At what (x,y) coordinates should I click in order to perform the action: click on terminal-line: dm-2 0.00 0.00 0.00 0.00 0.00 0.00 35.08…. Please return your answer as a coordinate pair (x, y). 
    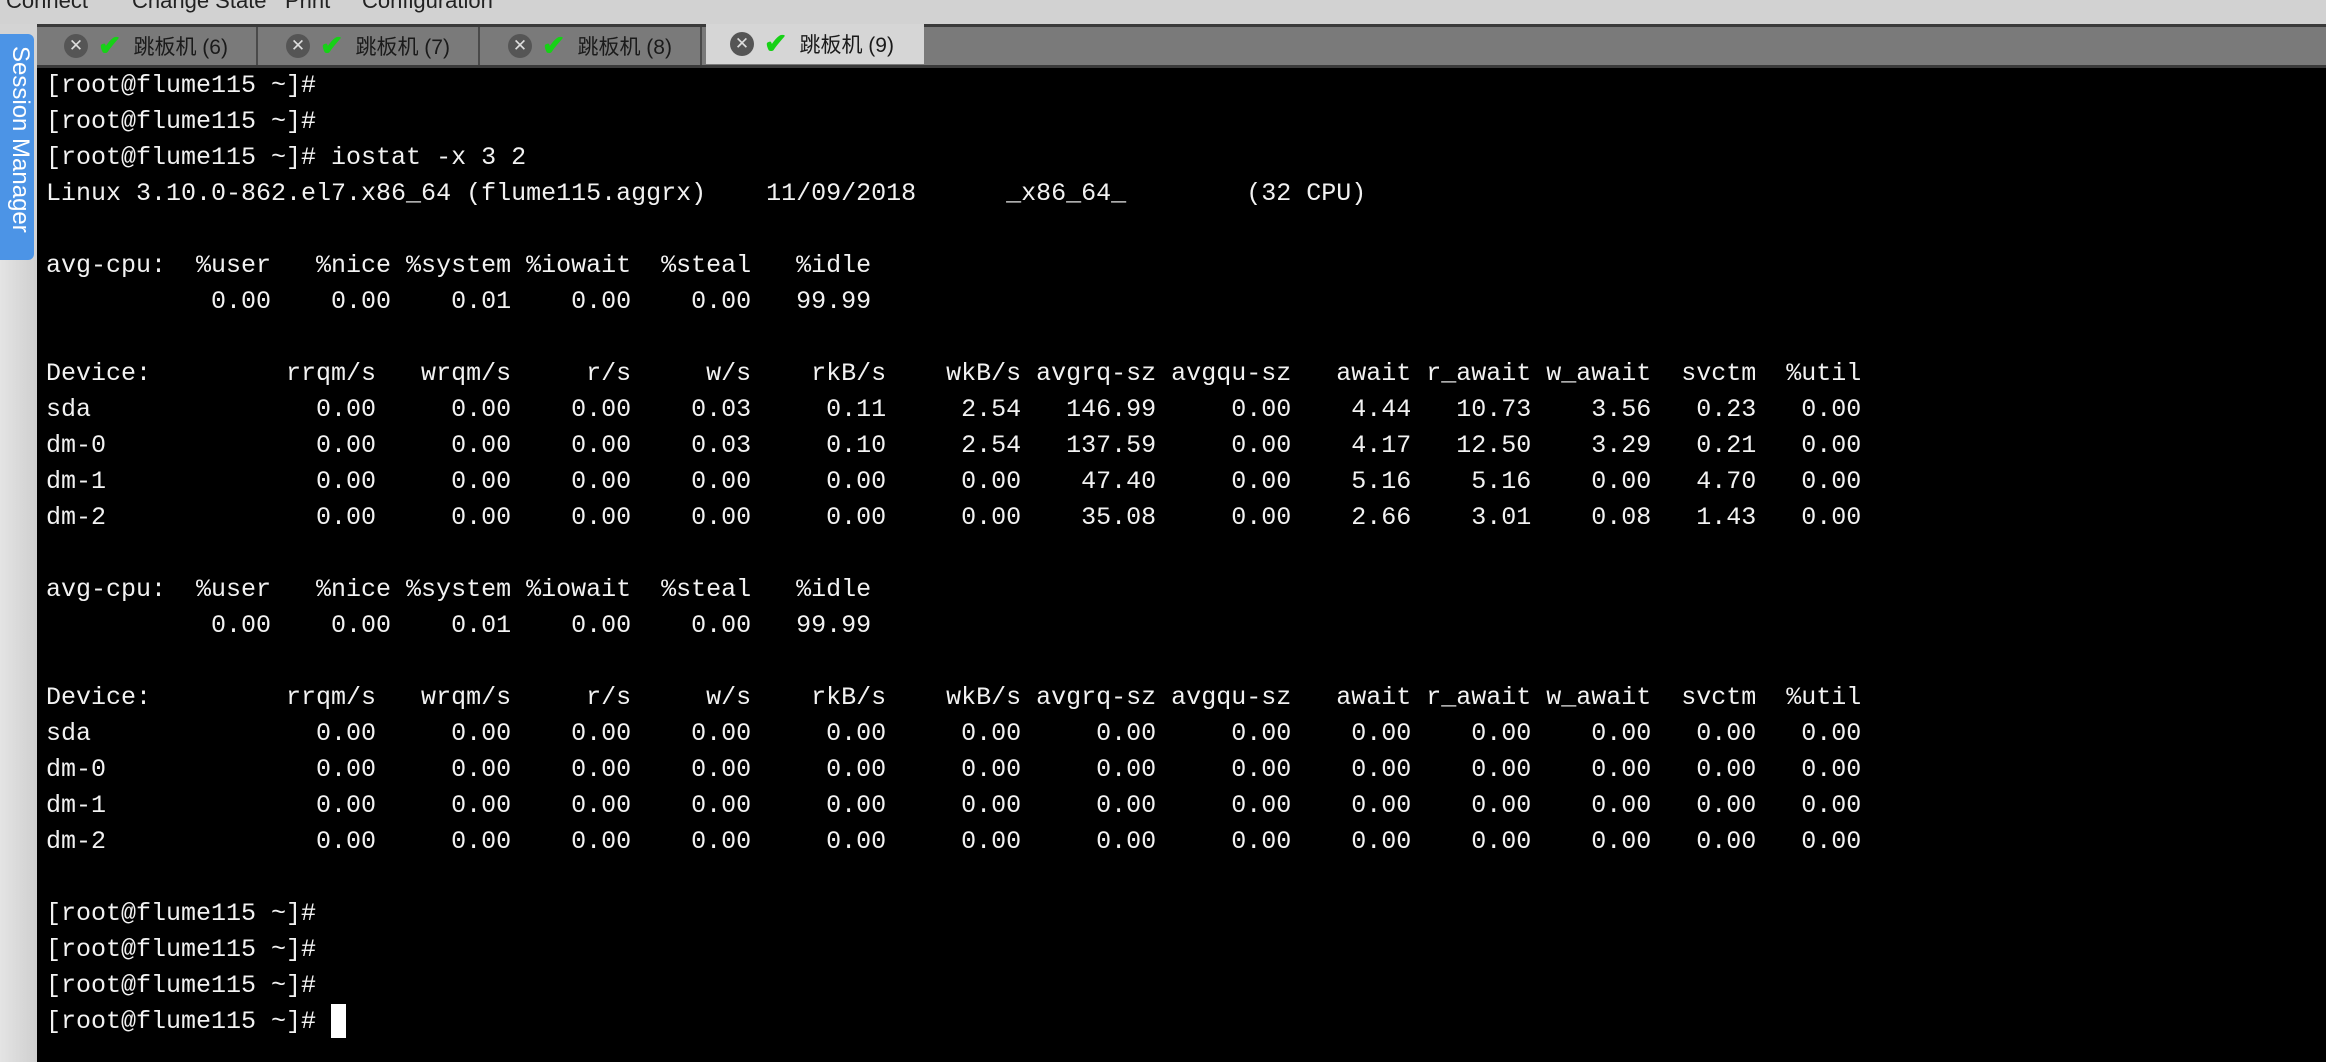
    Looking at the image, I should click on (953, 518).